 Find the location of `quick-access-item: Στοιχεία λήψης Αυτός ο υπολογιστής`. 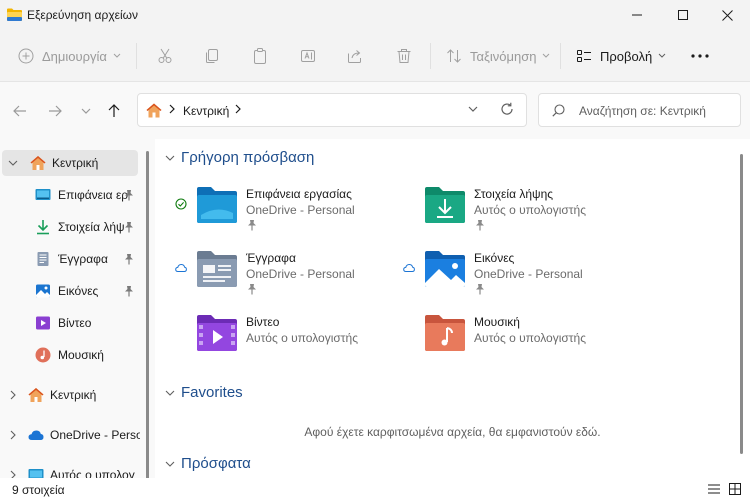

quick-access-item: Στοιχεία λήψης Αυτός ο υπολογιστής is located at coordinates (513, 213).